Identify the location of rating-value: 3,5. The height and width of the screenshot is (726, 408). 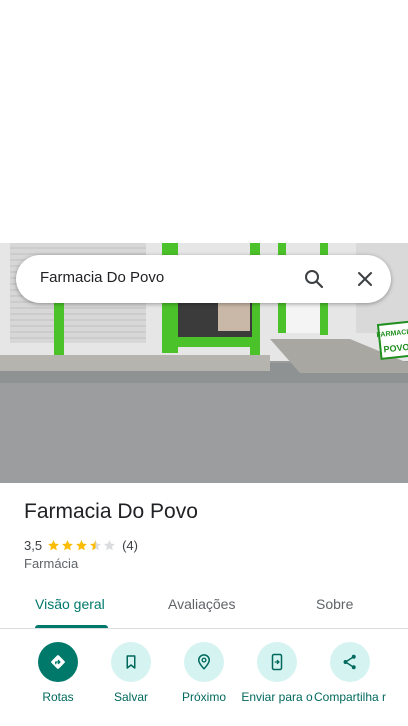
(33, 545).